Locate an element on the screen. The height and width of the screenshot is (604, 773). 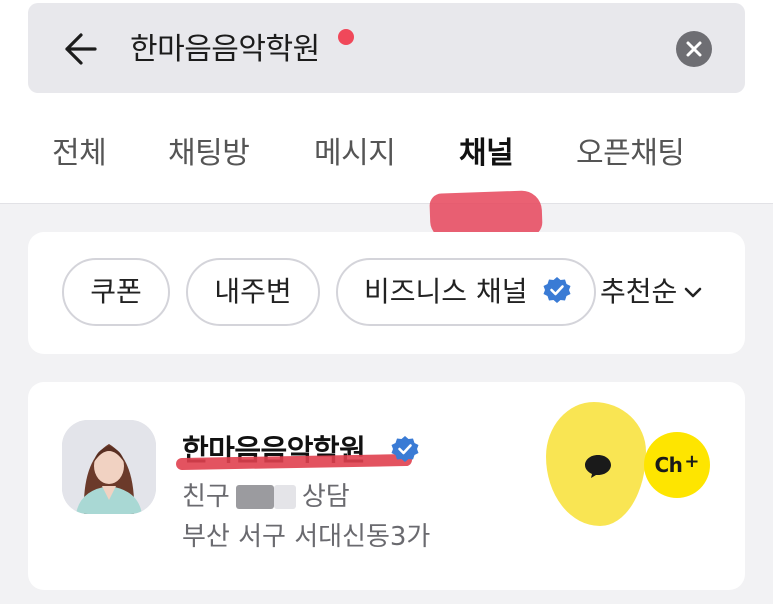
filter-chip-business-channel: 비즈니스 채널 is located at coordinates (466, 292).